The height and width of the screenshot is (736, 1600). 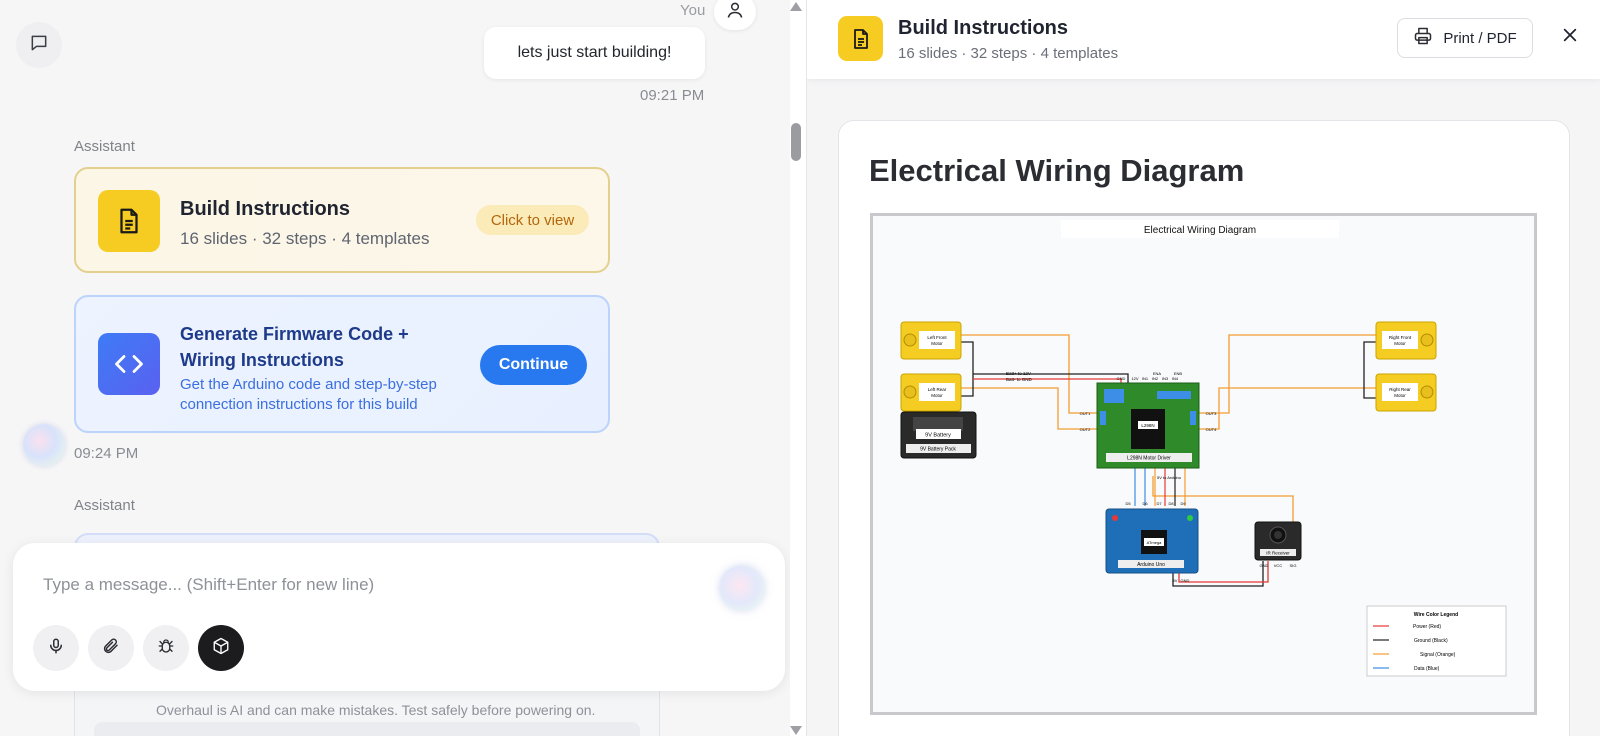 What do you see at coordinates (1128, 503) in the screenshot?
I see `svg-text: D5` at bounding box center [1128, 503].